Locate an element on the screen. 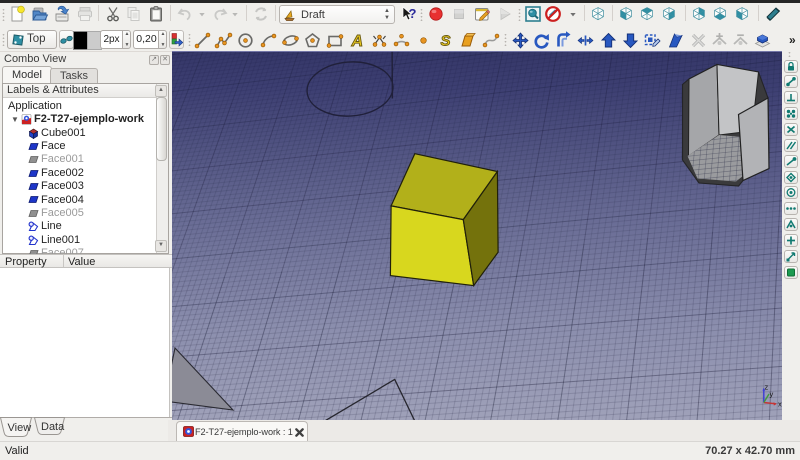 The width and height of the screenshot is (800, 460). svg-text: View is located at coordinates (20, 428).